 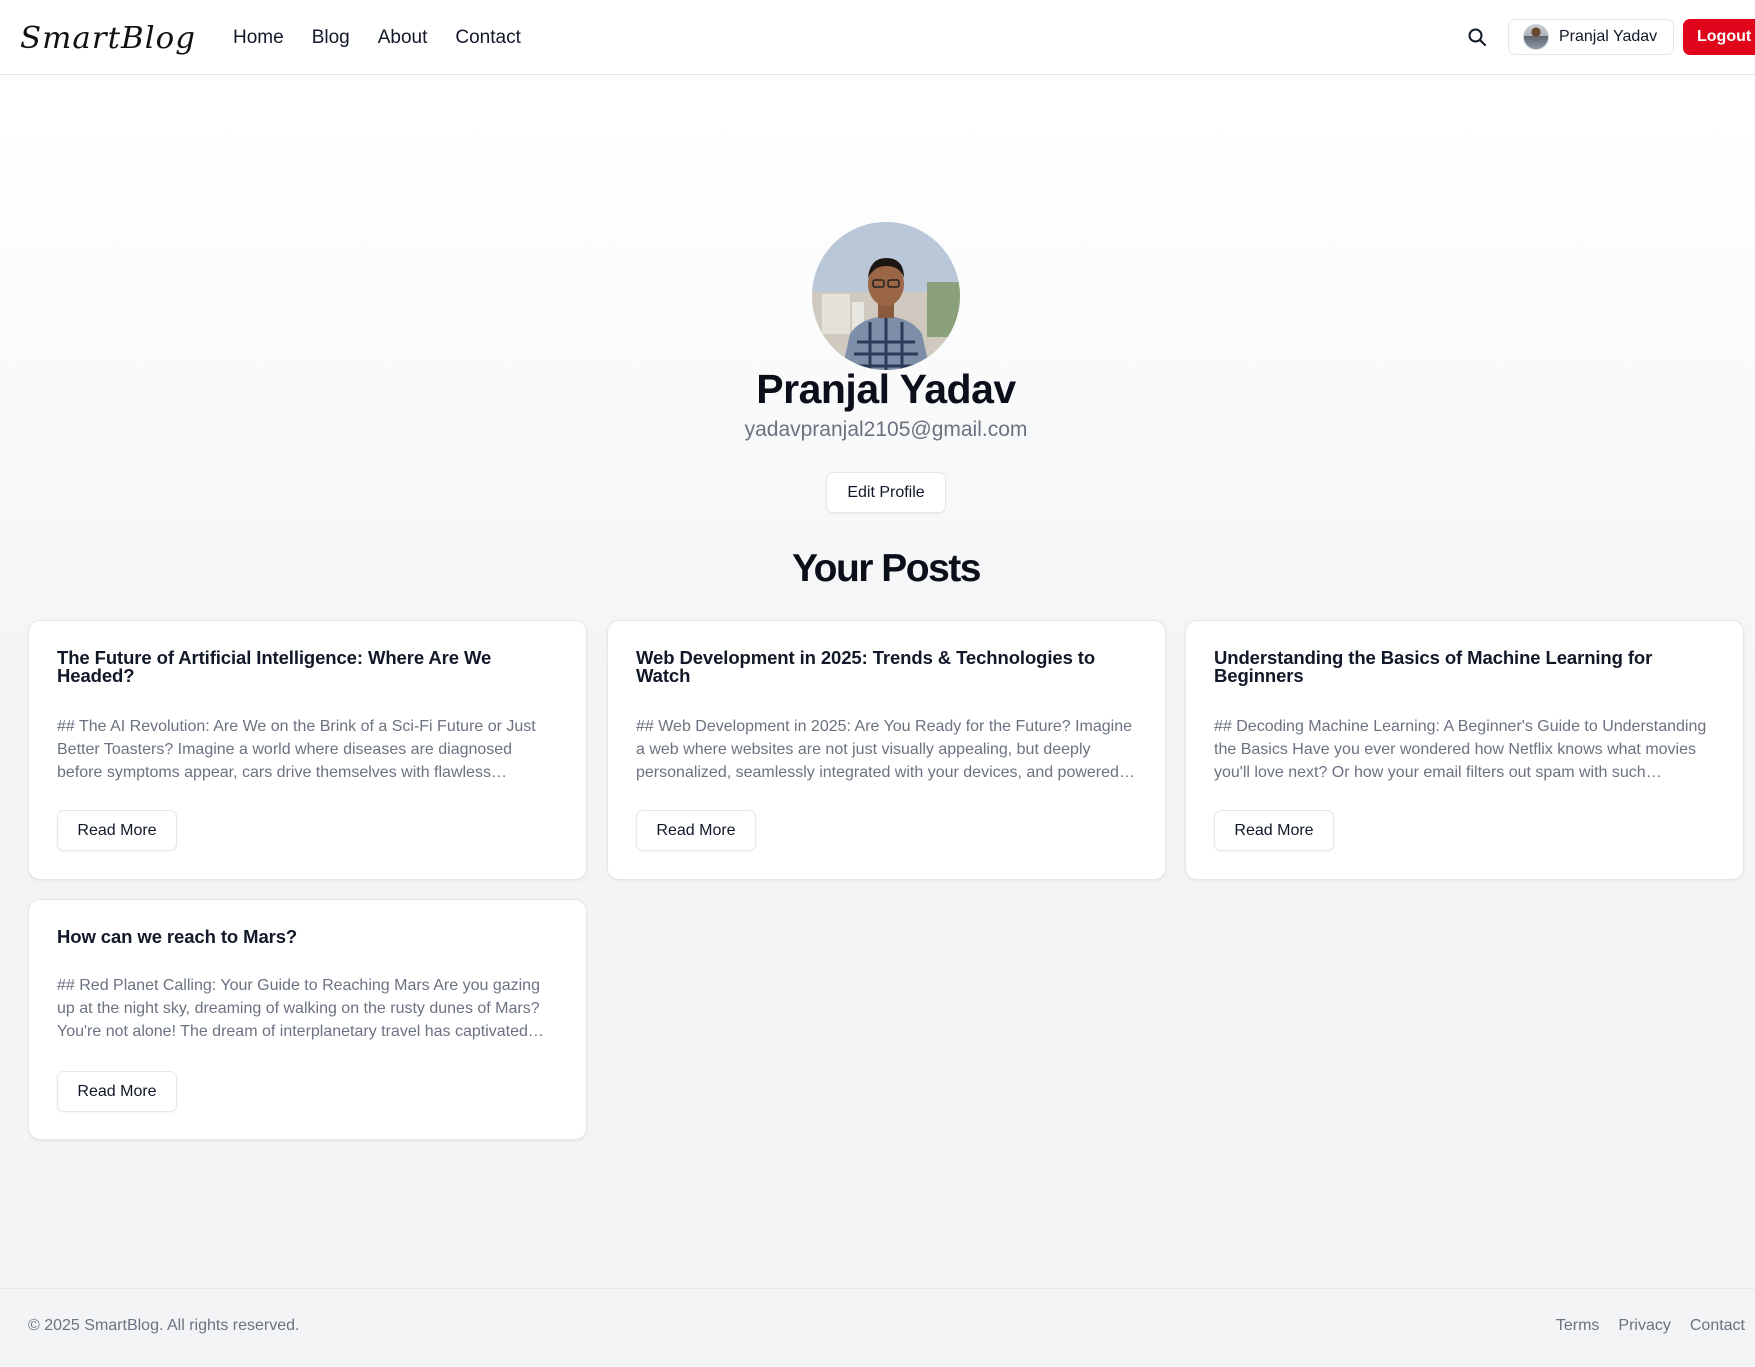 I want to click on footer-link-contact: Contact, so click(x=1717, y=1326).